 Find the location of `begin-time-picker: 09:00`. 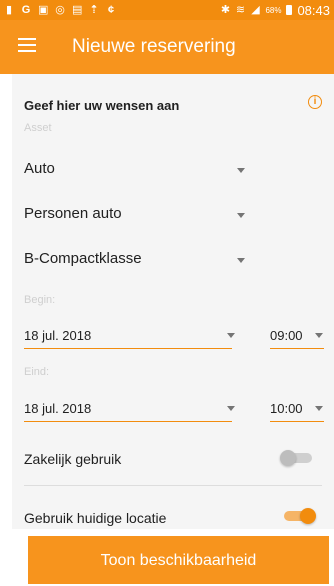

begin-time-picker: 09:00 is located at coordinates (298, 334).